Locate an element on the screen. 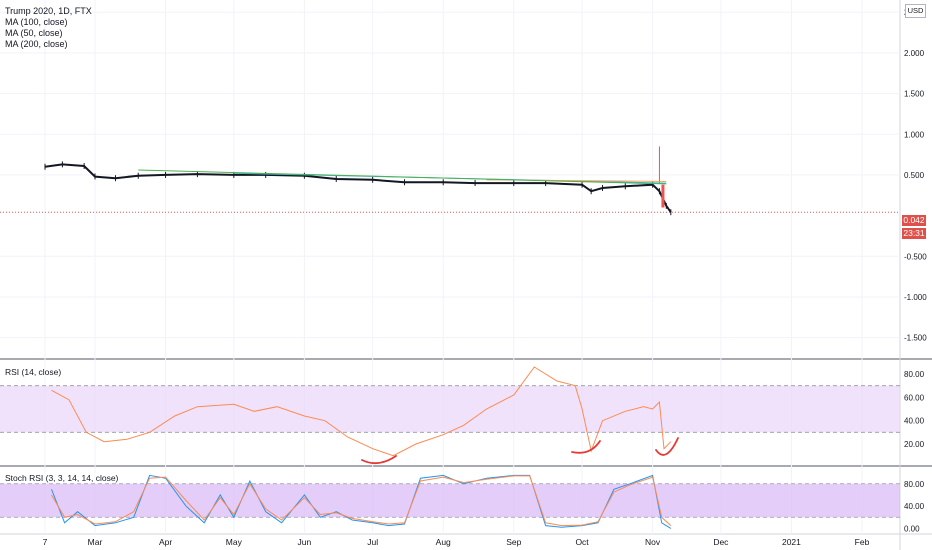  x-tick-label: 2021 is located at coordinates (791, 542).